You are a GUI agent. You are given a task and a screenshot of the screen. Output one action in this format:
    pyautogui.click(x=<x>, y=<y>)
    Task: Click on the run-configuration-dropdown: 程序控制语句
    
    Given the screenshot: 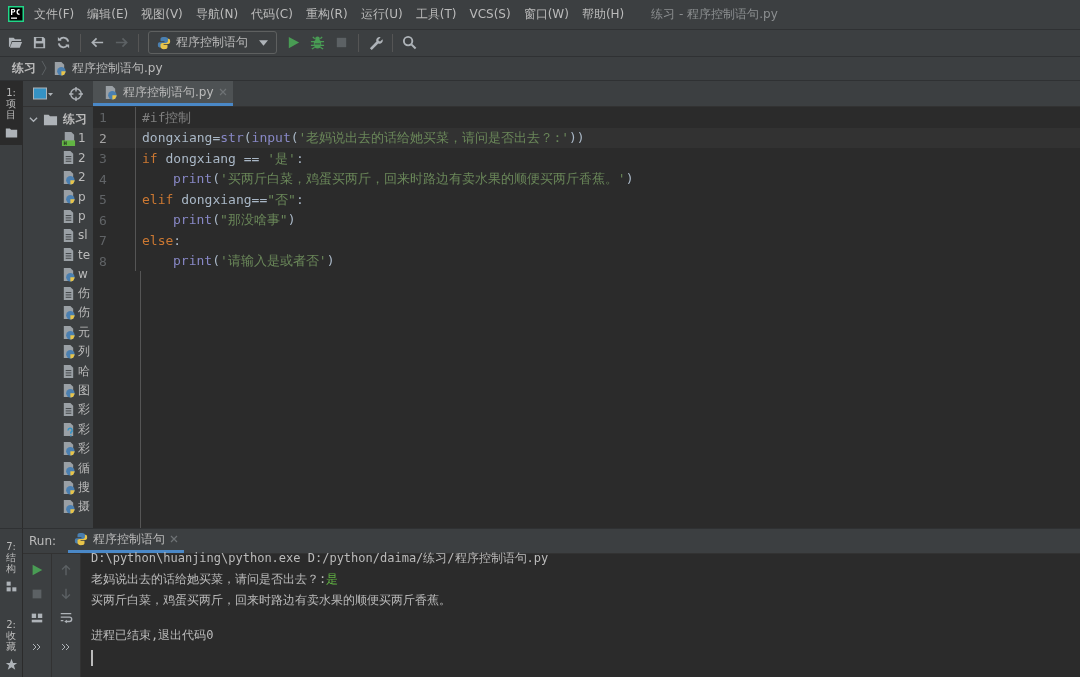 What is the action you would take?
    pyautogui.click(x=212, y=43)
    